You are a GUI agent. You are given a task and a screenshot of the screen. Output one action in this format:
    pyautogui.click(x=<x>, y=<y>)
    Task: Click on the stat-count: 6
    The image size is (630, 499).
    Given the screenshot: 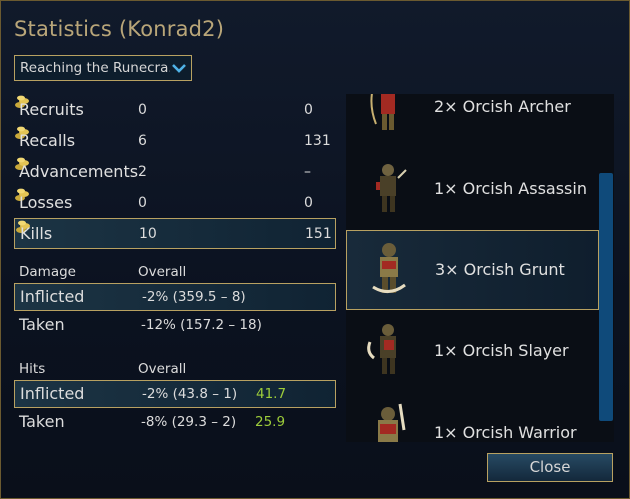 What is the action you would take?
    pyautogui.click(x=142, y=141)
    